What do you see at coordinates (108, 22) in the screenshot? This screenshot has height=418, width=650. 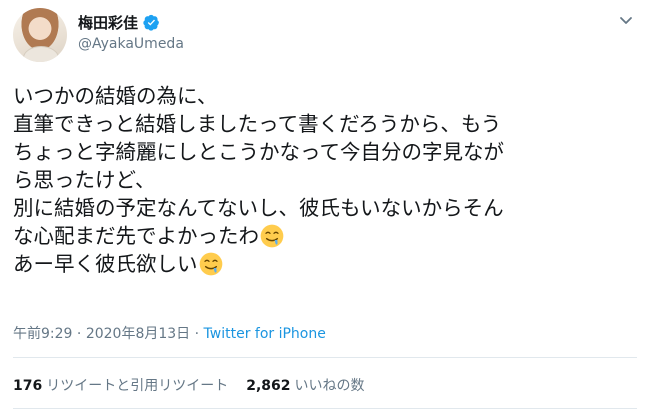 I see `display-name: 梅田彩佳` at bounding box center [108, 22].